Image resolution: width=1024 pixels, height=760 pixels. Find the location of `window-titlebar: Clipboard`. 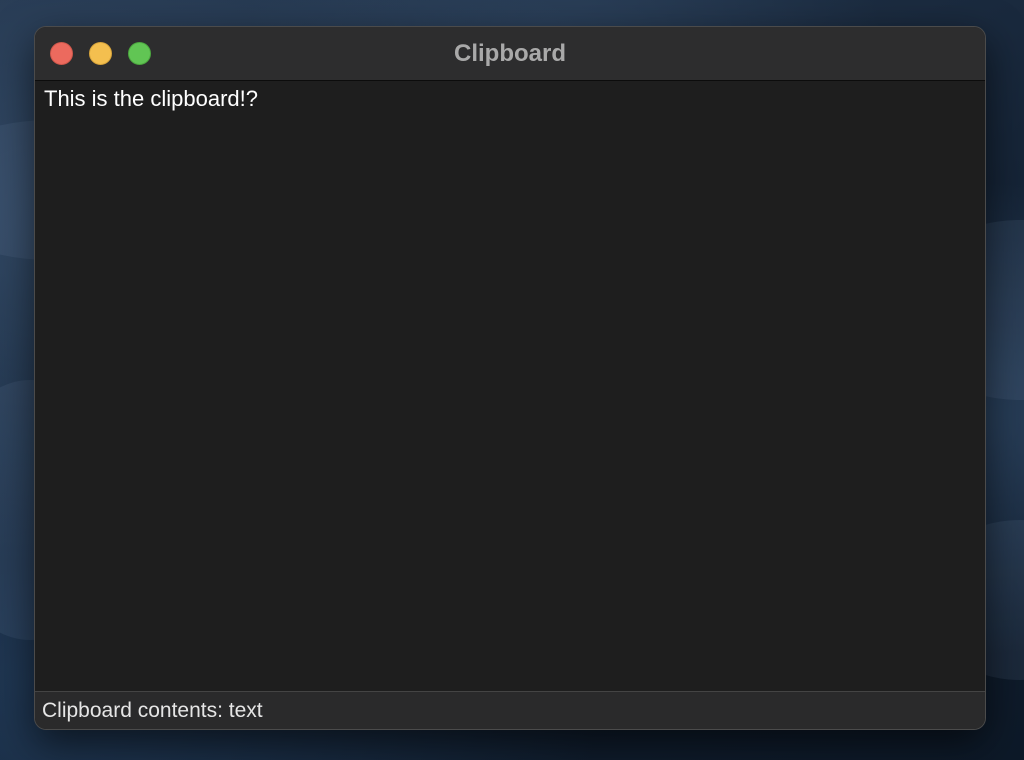

window-titlebar: Clipboard is located at coordinates (510, 54).